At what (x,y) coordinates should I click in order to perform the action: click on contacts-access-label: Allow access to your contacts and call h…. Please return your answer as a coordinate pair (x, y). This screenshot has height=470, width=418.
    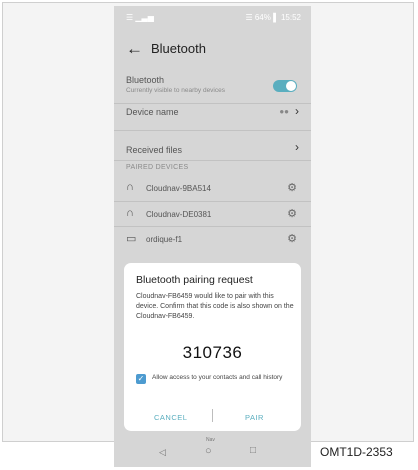
    Looking at the image, I should click on (217, 377).